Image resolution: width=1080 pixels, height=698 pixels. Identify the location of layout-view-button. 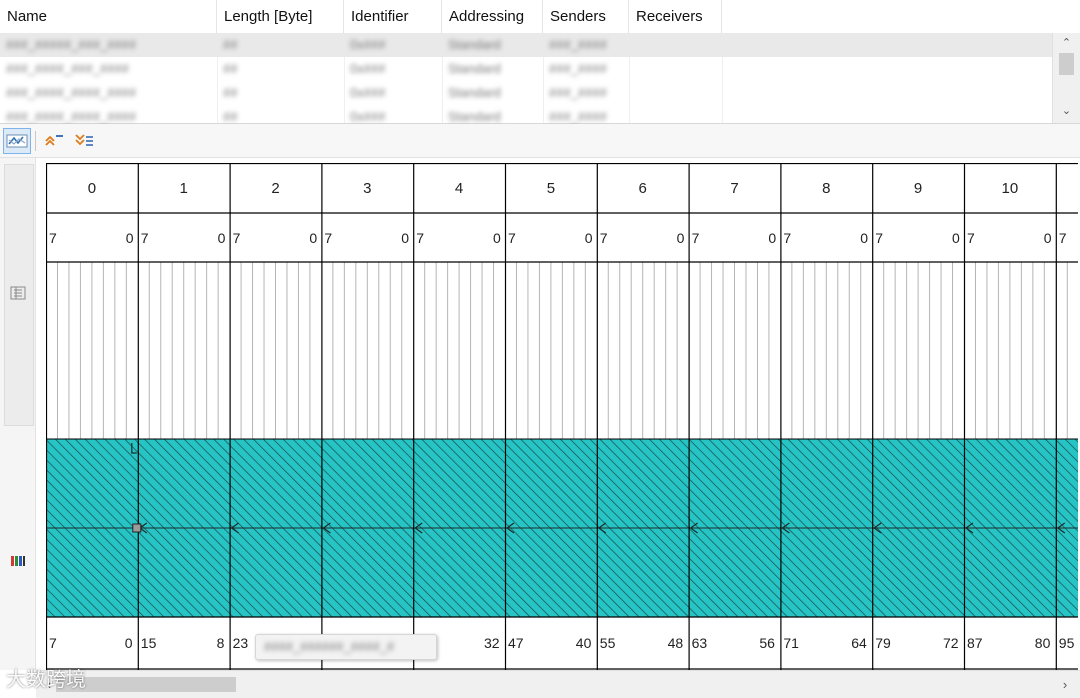
(17, 141).